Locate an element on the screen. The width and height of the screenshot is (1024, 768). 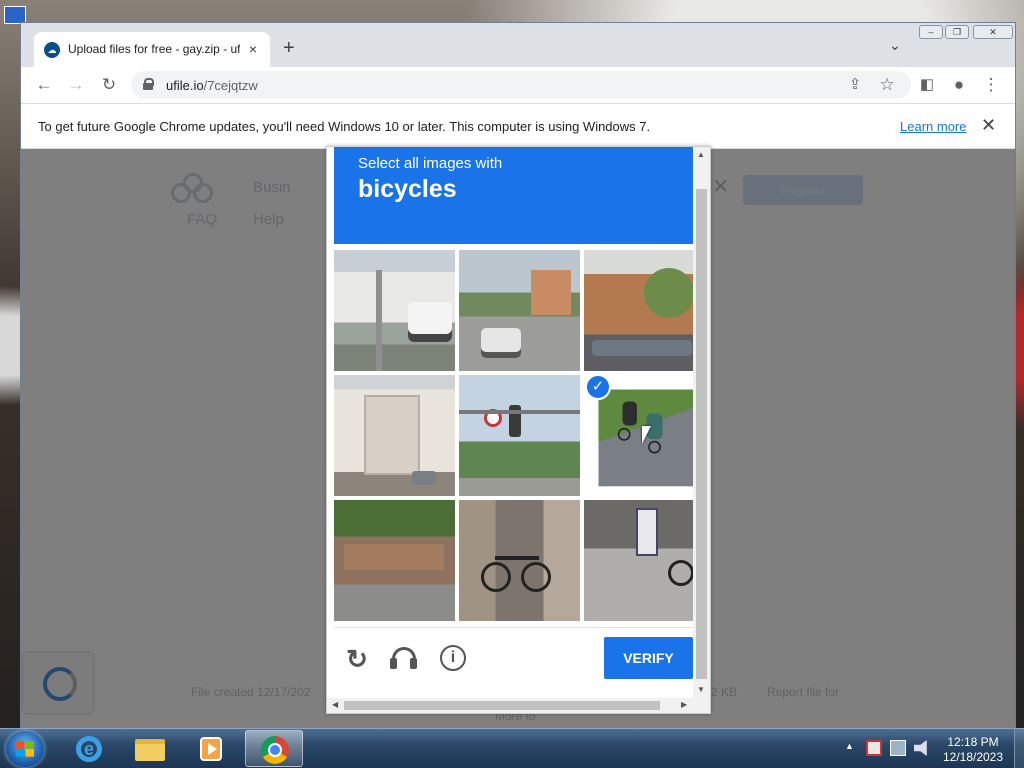
scroll-thumb-horizontal is located at coordinates (502, 705).